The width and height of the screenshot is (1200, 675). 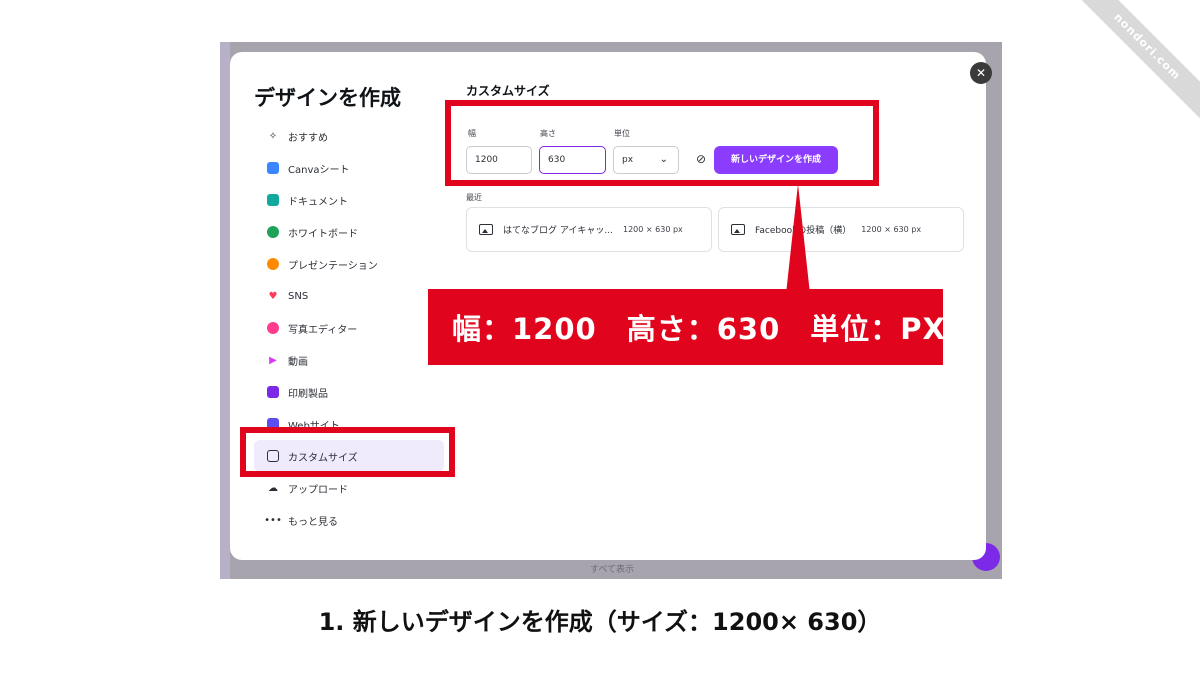 I want to click on nav-item-label: おすすめ, so click(x=308, y=138).